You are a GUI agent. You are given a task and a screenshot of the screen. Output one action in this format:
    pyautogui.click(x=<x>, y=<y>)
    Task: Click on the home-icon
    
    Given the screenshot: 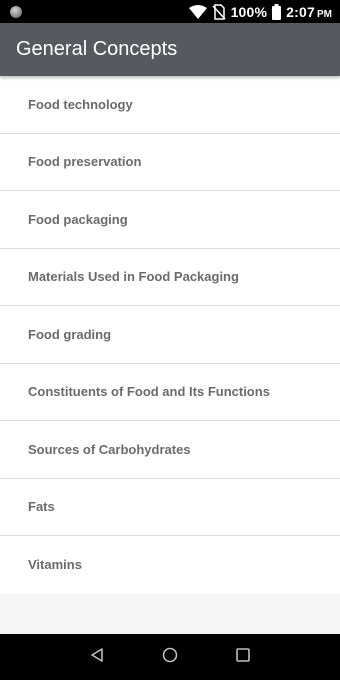 What is the action you would take?
    pyautogui.click(x=170, y=657)
    